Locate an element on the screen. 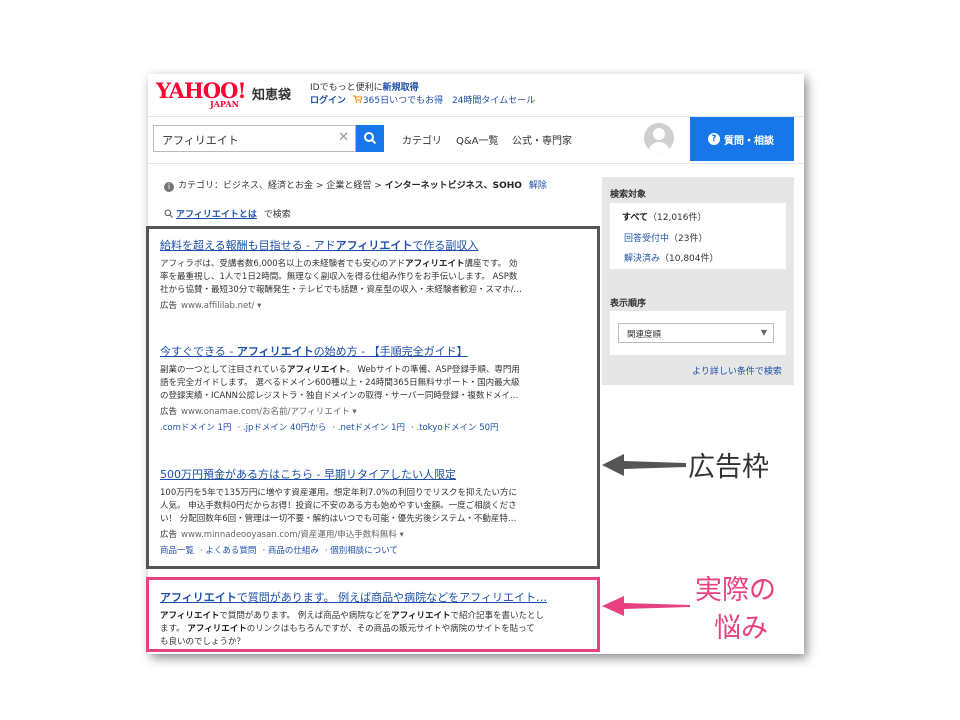 This screenshot has height=720, width=960. suggestion-link: アフィリエイトとは is located at coordinates (216, 215).